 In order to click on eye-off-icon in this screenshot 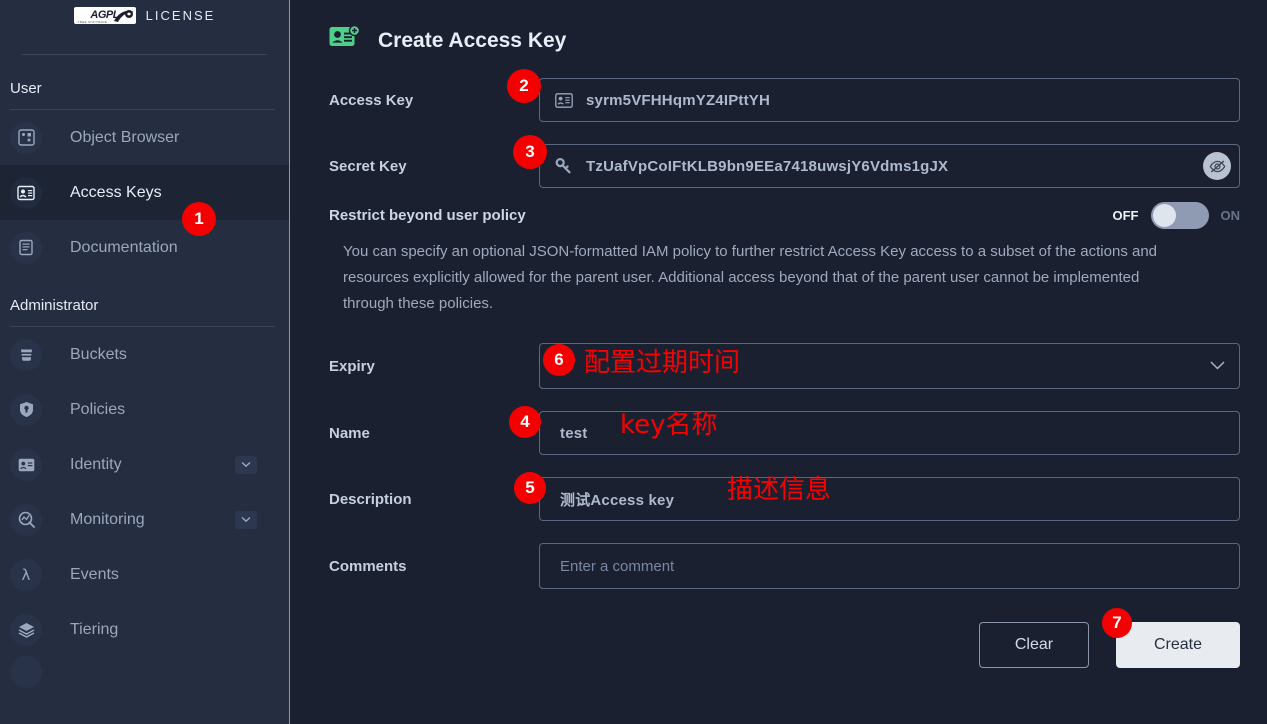, I will do `click(1217, 166)`.